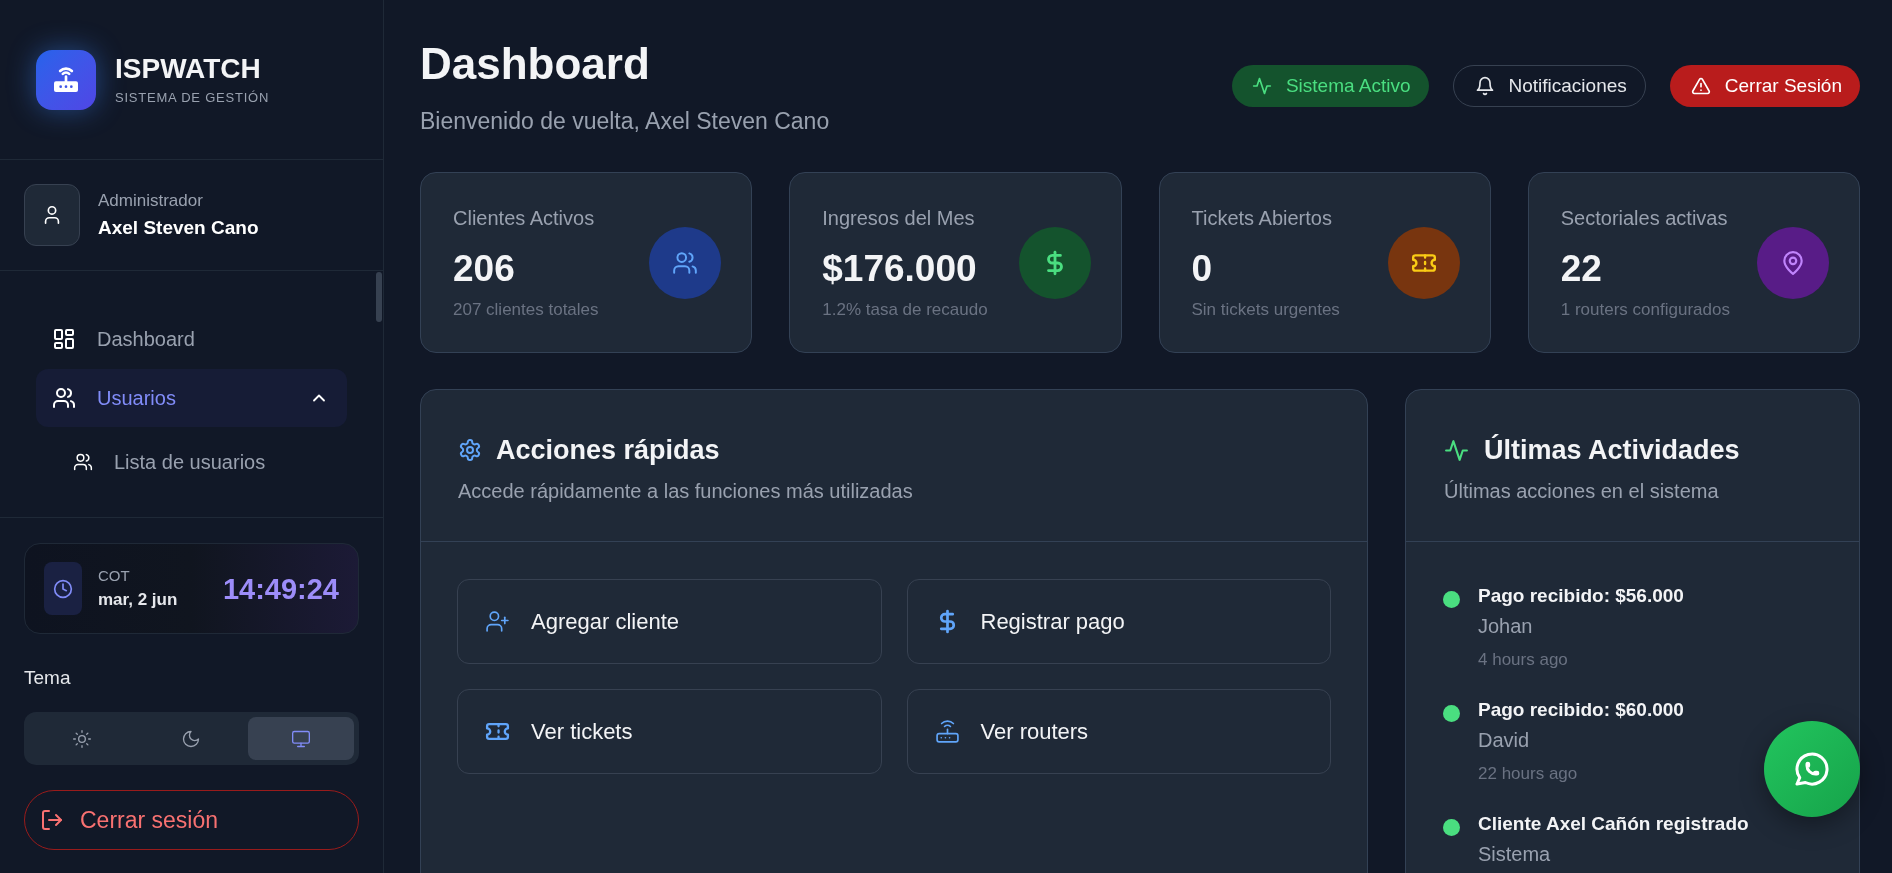 This screenshot has width=1892, height=873. What do you see at coordinates (1528, 774) in the screenshot?
I see `activity-time: 22 hours ago` at bounding box center [1528, 774].